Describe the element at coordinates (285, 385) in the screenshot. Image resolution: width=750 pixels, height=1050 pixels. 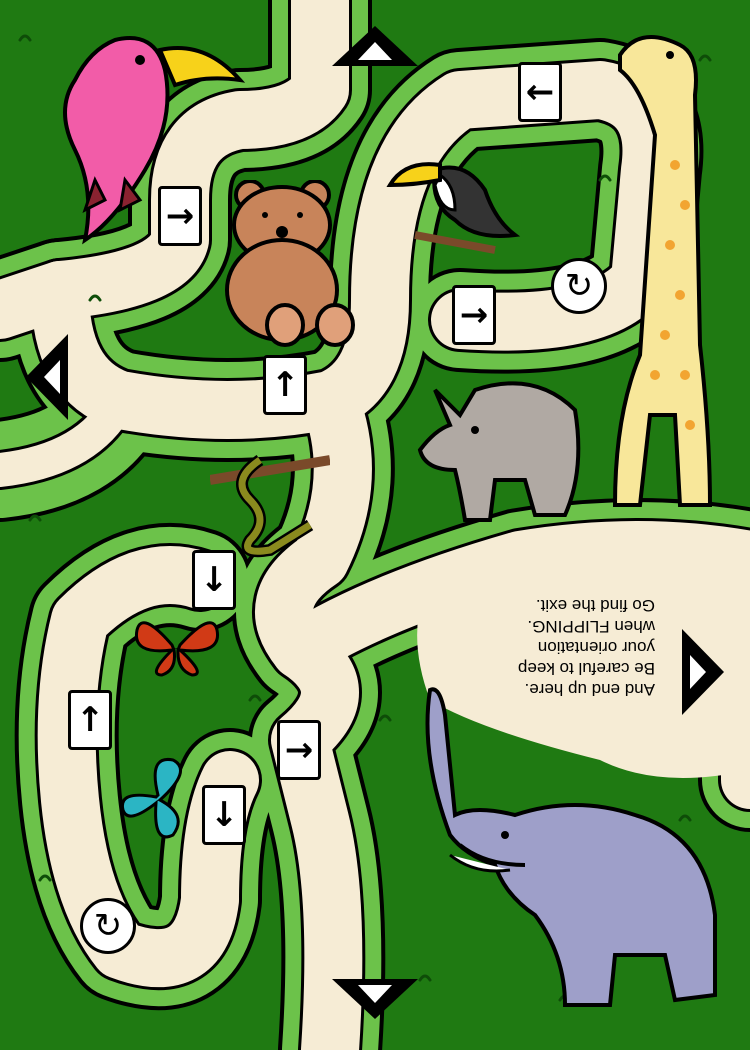
I see `arrow-up-bear: ↑` at that location.